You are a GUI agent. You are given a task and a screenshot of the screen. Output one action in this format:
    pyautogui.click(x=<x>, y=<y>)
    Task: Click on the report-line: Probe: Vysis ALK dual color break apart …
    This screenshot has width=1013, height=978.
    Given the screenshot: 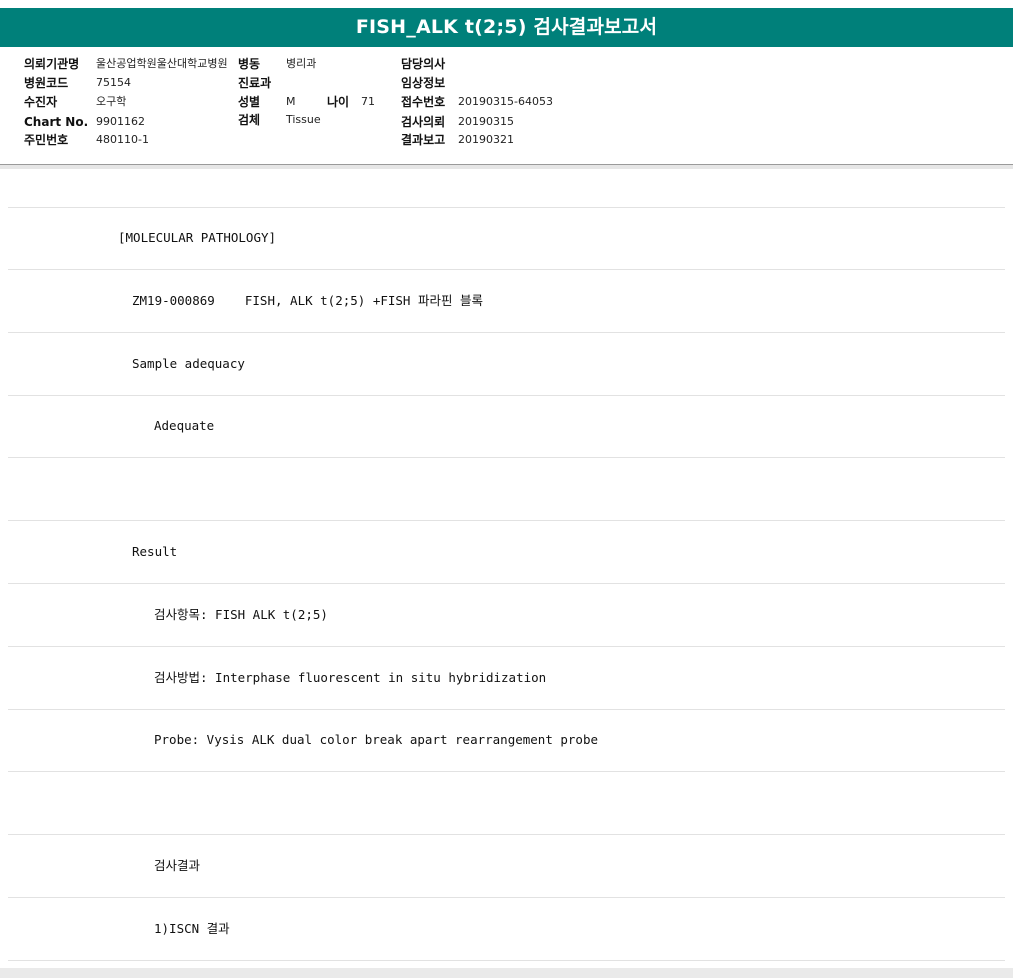 What is the action you would take?
    pyautogui.click(x=506, y=741)
    